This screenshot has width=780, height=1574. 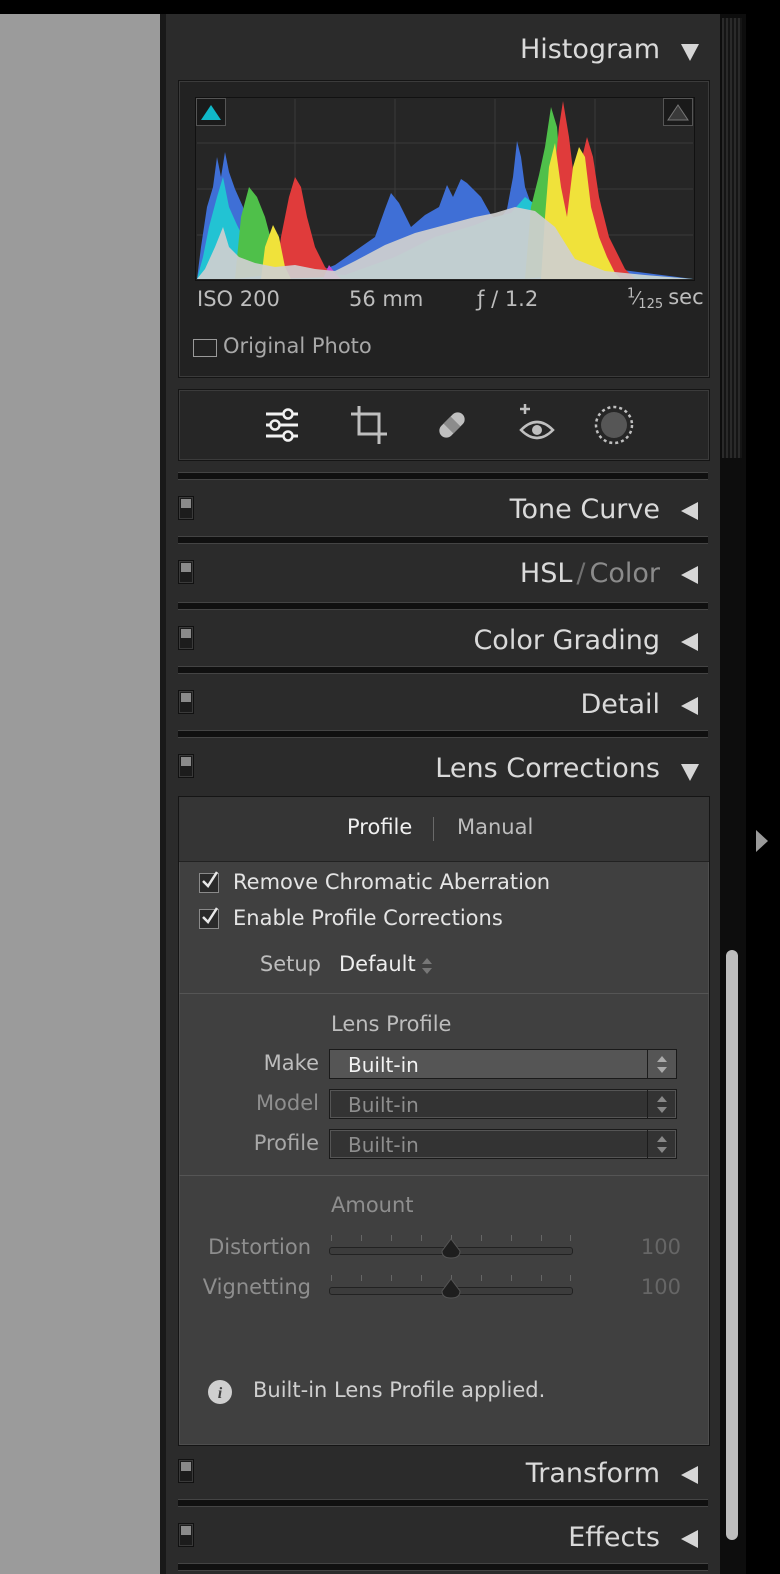 I want to click on profile-label: Profile, so click(x=286, y=1143).